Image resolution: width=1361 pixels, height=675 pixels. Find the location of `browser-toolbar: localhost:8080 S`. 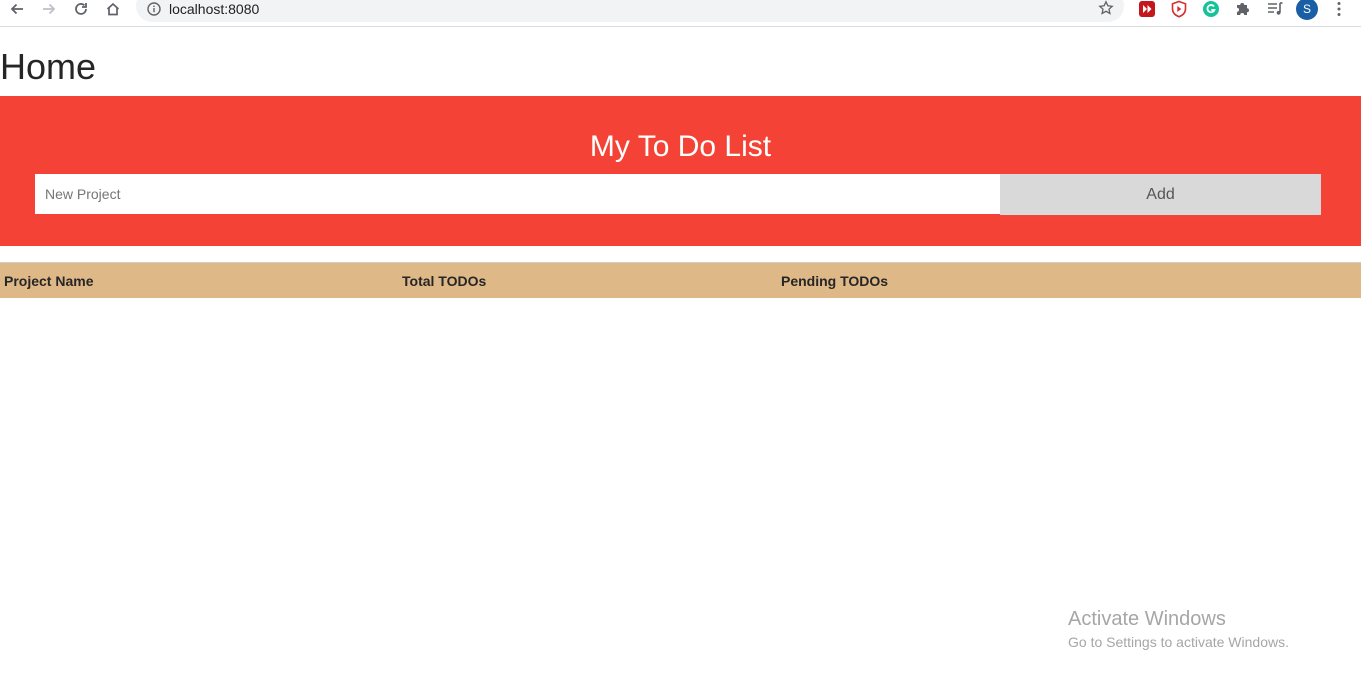

browser-toolbar: localhost:8080 S is located at coordinates (680, 13).